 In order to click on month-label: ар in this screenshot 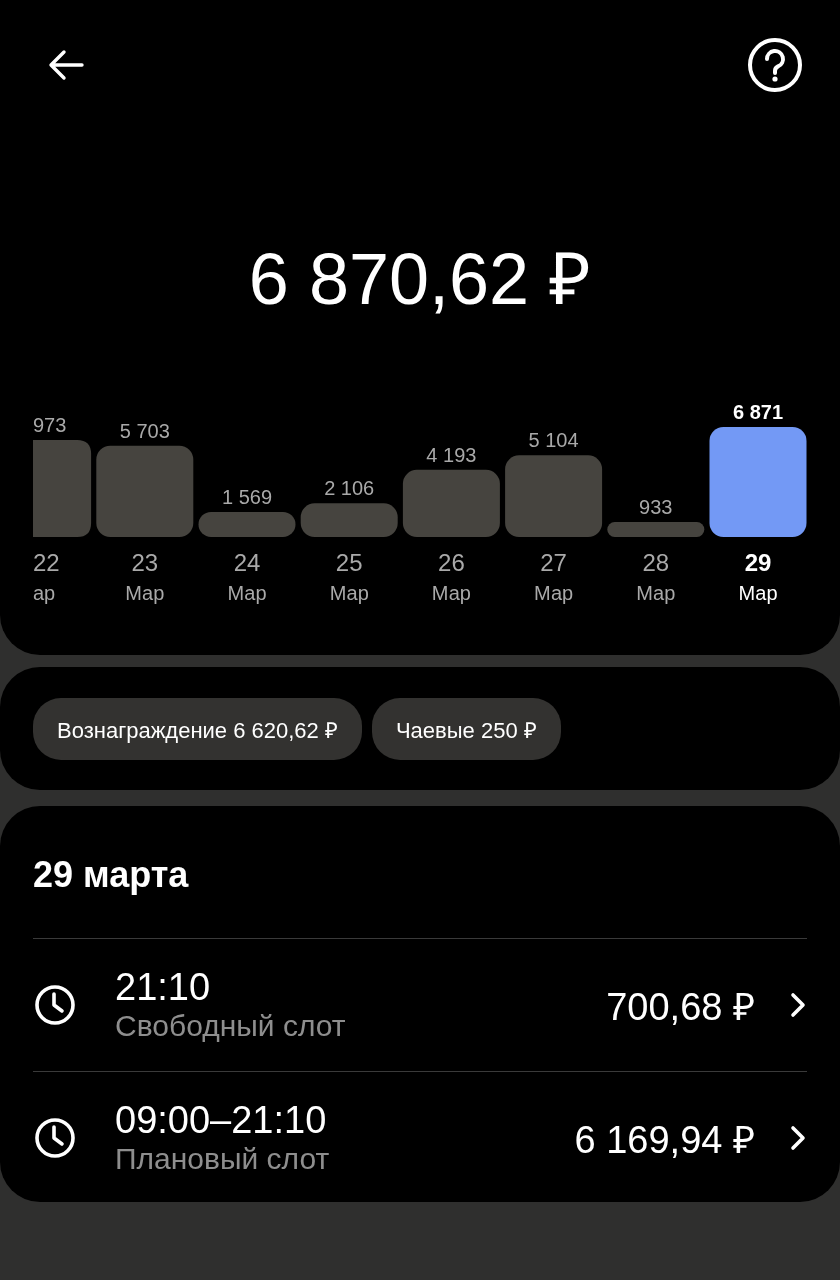, I will do `click(44, 593)`.